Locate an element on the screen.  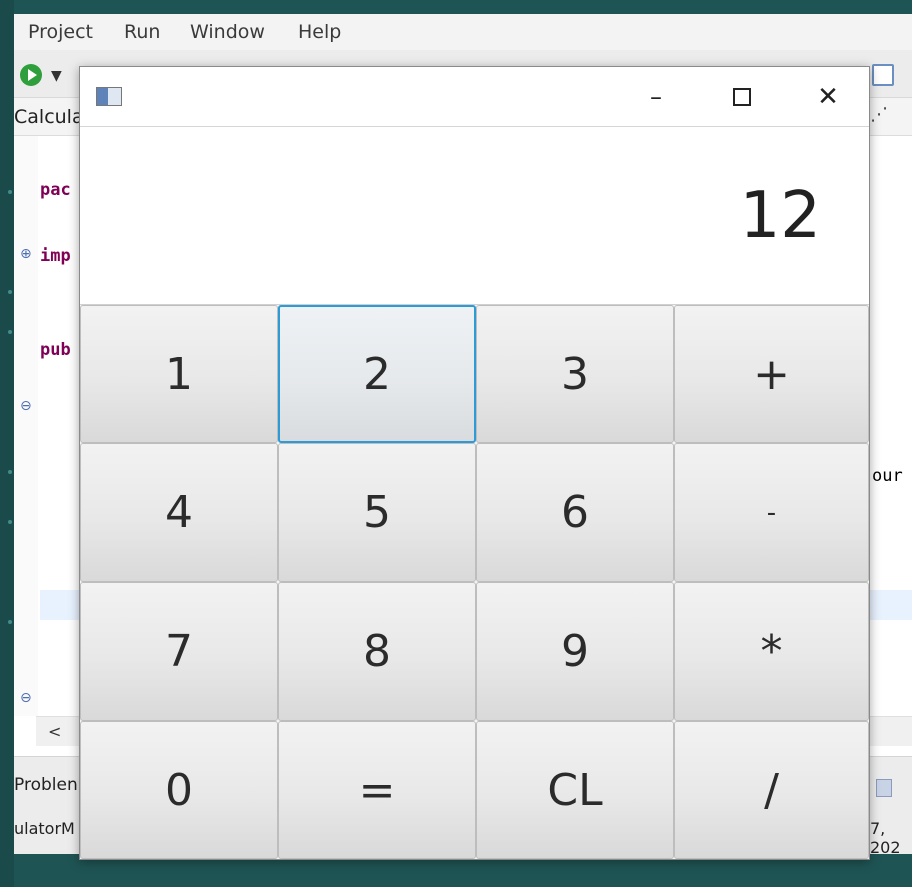
close-button: ✕ is located at coordinates (828, 97).